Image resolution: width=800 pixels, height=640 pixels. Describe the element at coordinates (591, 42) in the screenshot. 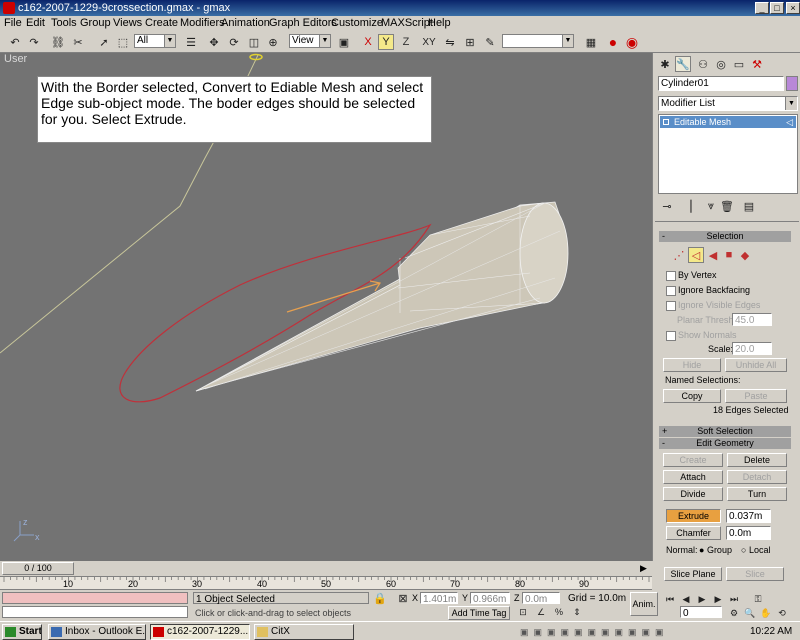

I see `material-editor-icon: ▦` at that location.